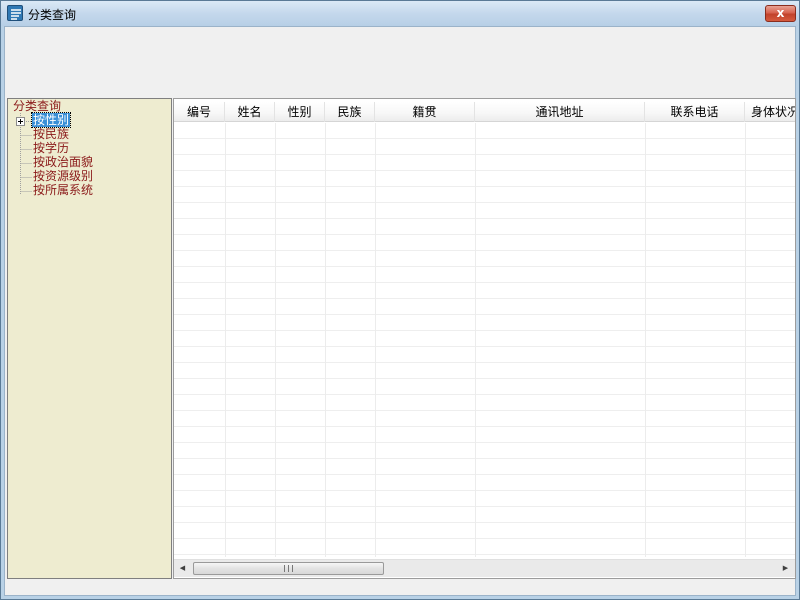 This screenshot has width=800, height=600. I want to click on column-header-ethnicity: 民族, so click(350, 112).